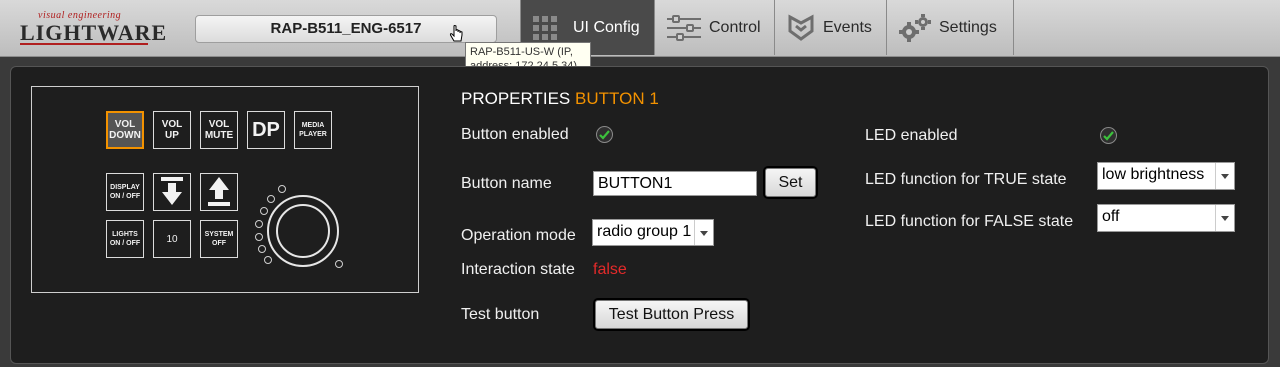 The width and height of the screenshot is (1280, 367). What do you see at coordinates (1153, 174) in the screenshot?
I see `led-true-state-value: low brightness` at bounding box center [1153, 174].